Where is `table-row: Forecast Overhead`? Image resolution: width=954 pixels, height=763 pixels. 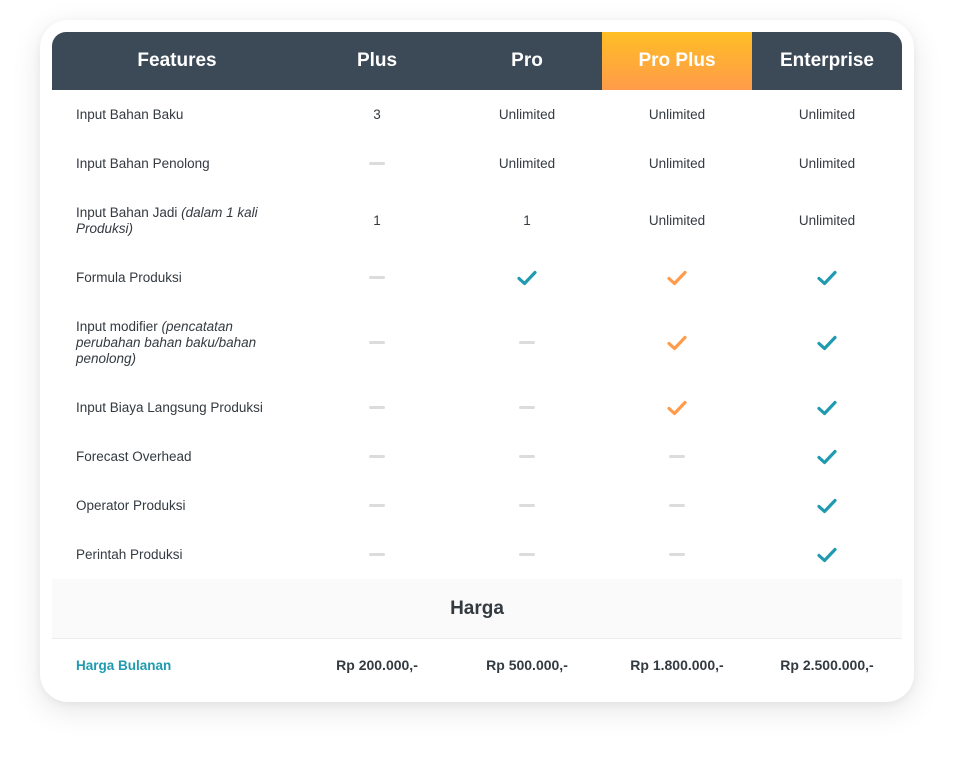 table-row: Forecast Overhead is located at coordinates (477, 456).